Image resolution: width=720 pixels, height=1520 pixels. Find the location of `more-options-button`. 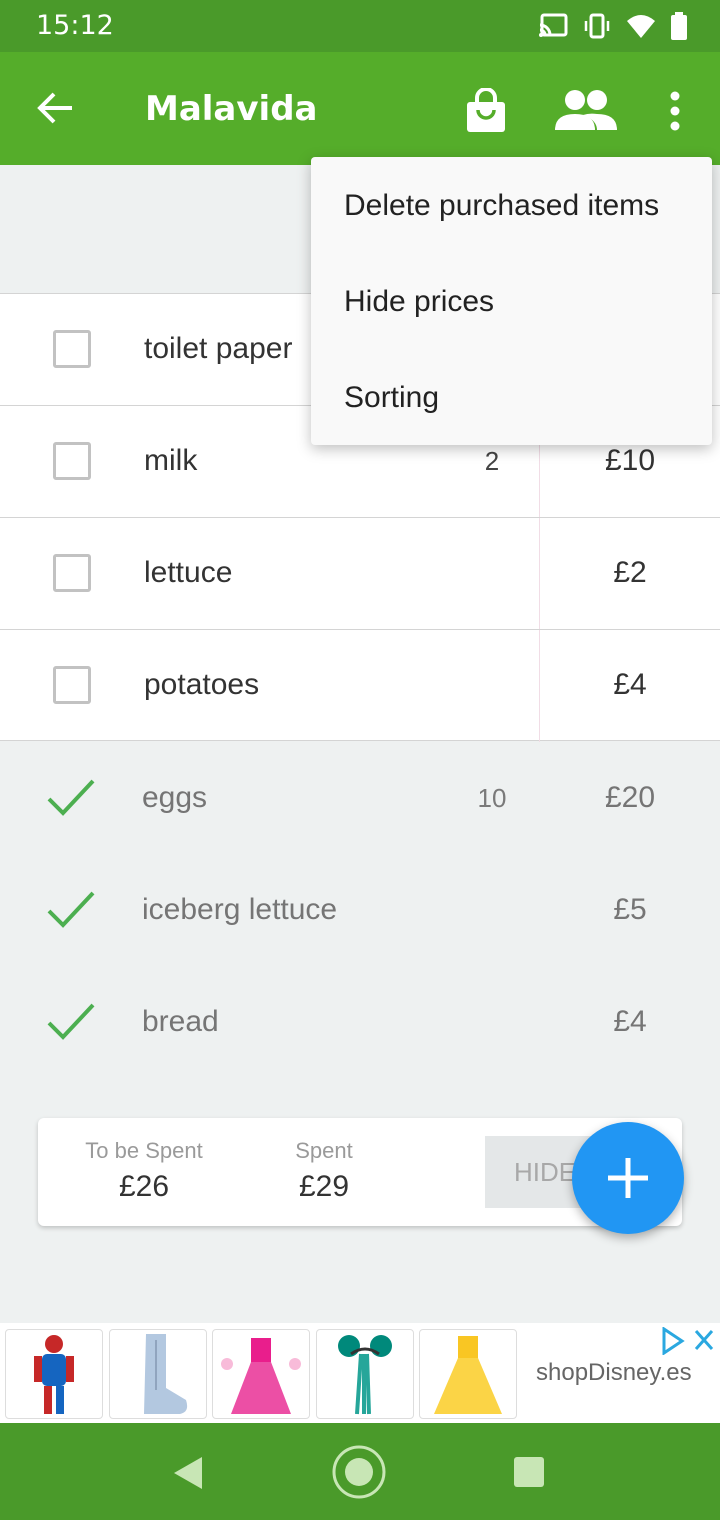

more-options-button is located at coordinates (675, 111).